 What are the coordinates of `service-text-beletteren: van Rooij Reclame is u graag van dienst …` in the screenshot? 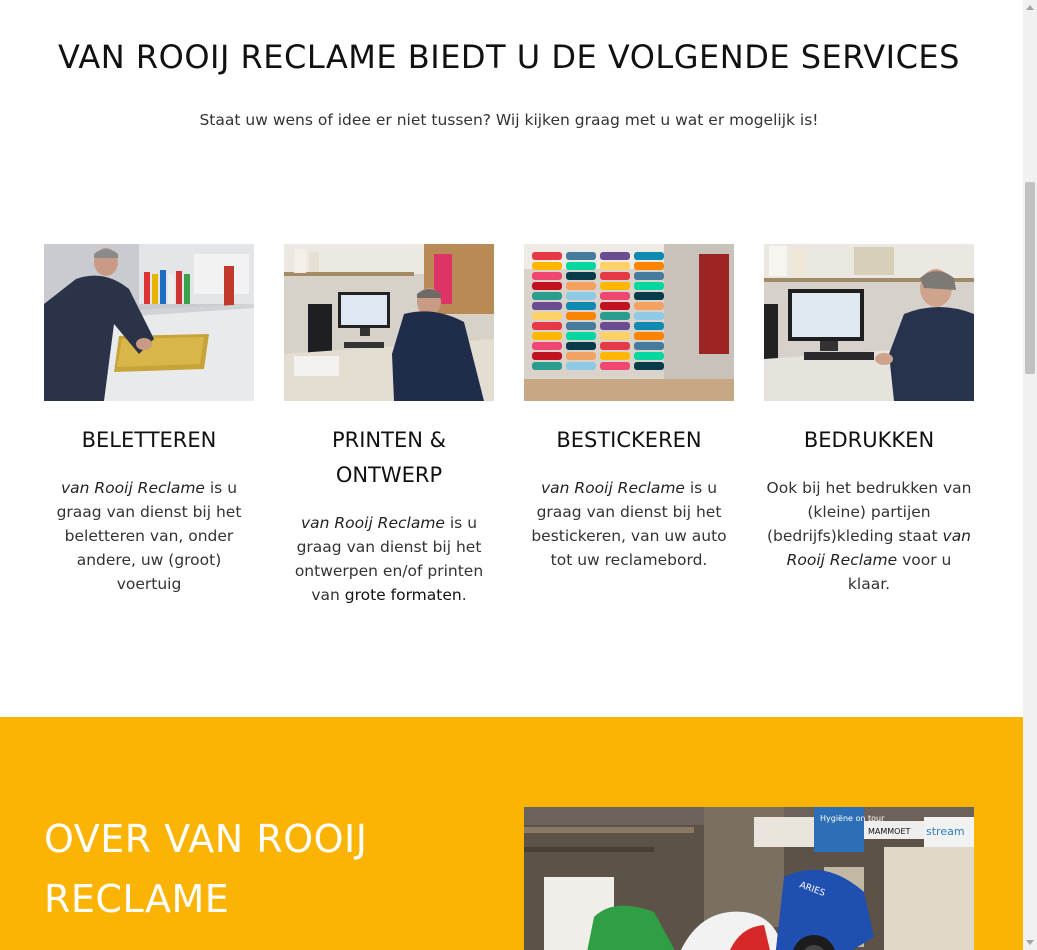 It's located at (149, 536).